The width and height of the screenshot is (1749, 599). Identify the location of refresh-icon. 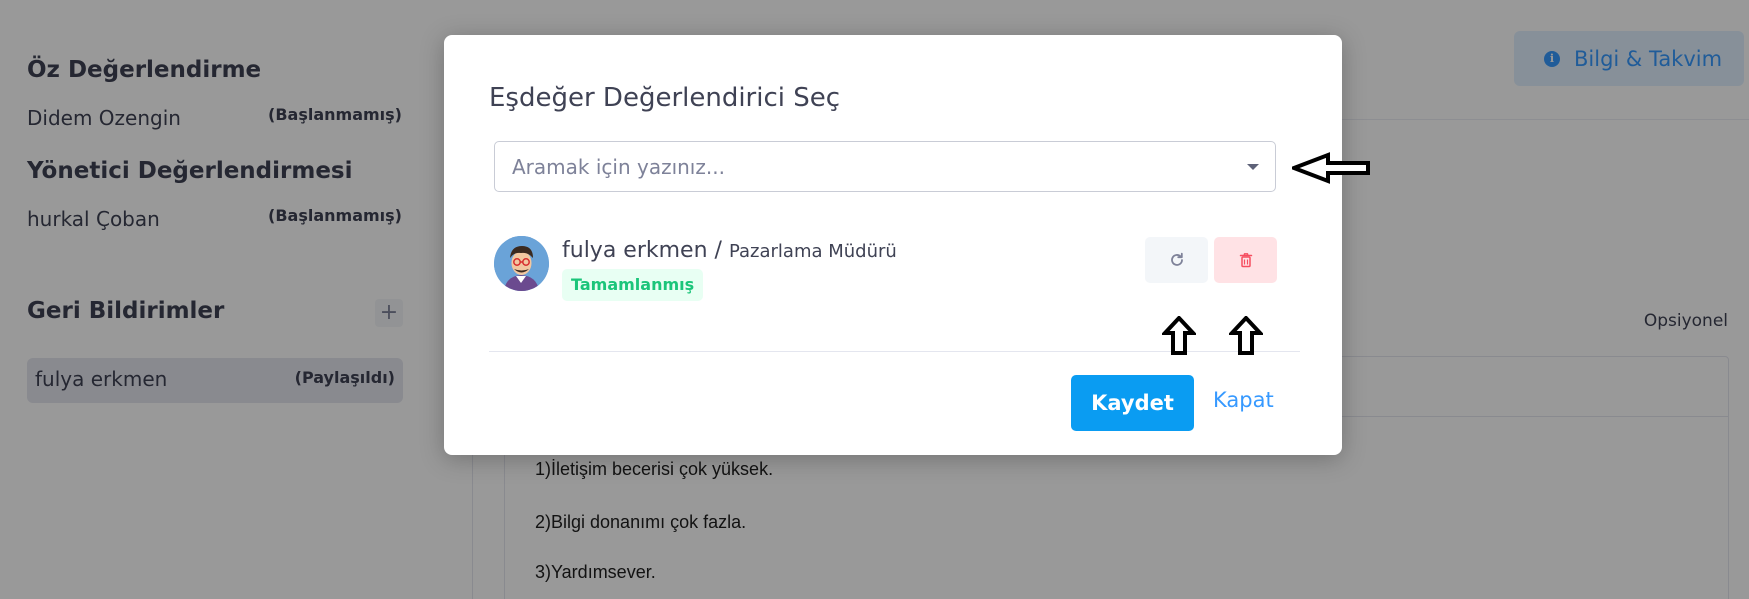
(1176, 259).